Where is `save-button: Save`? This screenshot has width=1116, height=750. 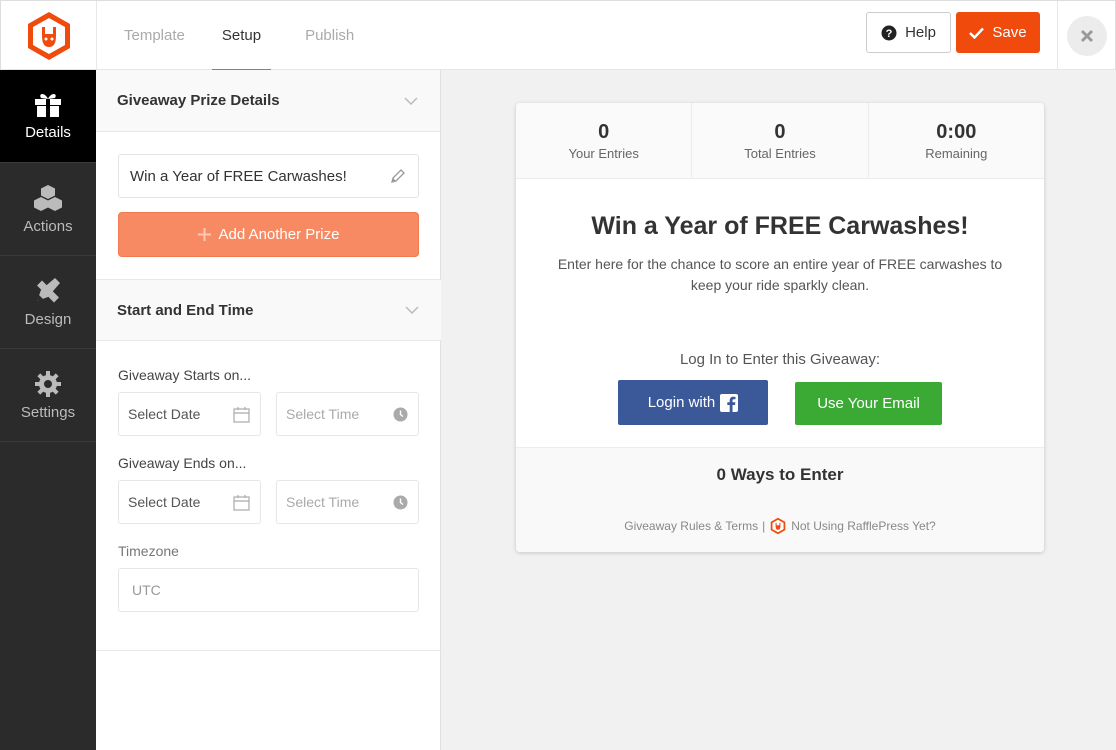 save-button: Save is located at coordinates (998, 32).